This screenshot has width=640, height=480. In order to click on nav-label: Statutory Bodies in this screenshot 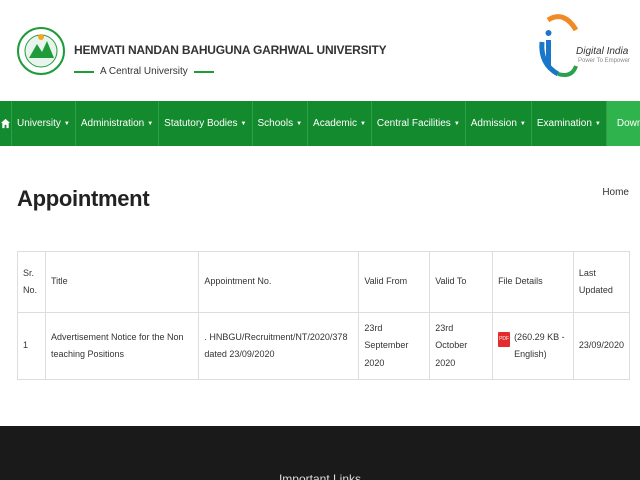, I will do `click(201, 123)`.